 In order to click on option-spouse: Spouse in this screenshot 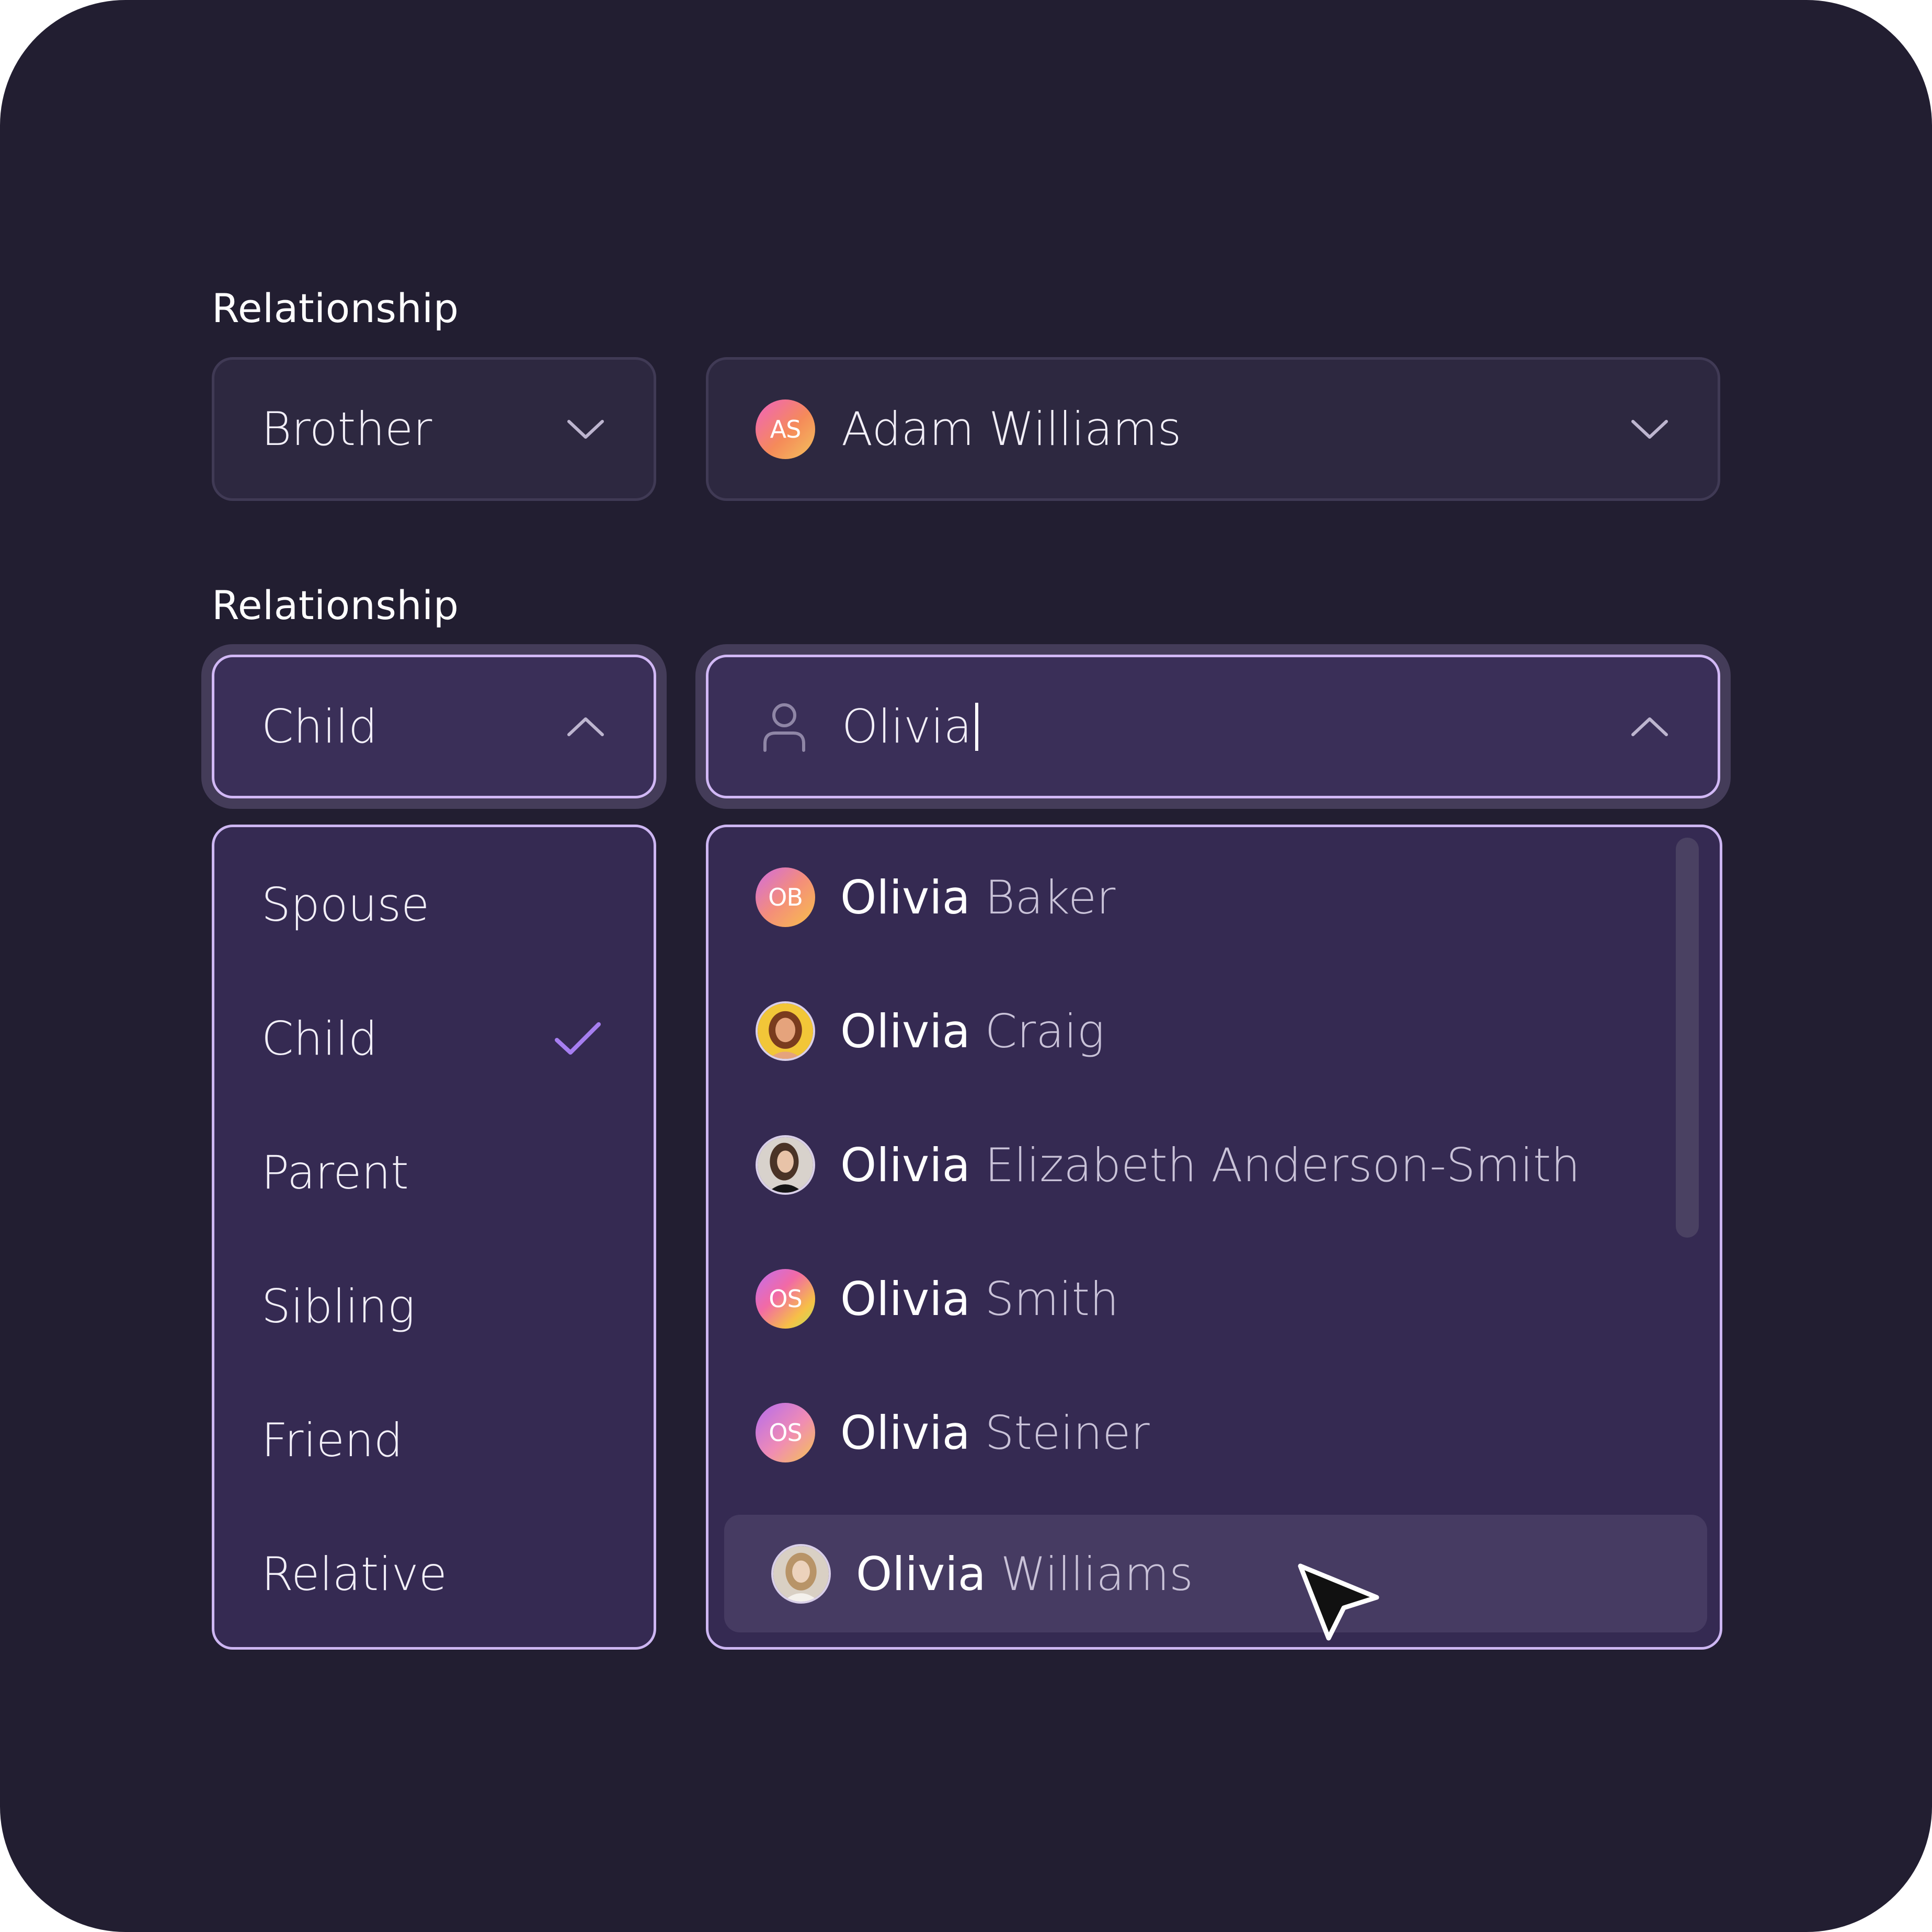, I will do `click(345, 905)`.